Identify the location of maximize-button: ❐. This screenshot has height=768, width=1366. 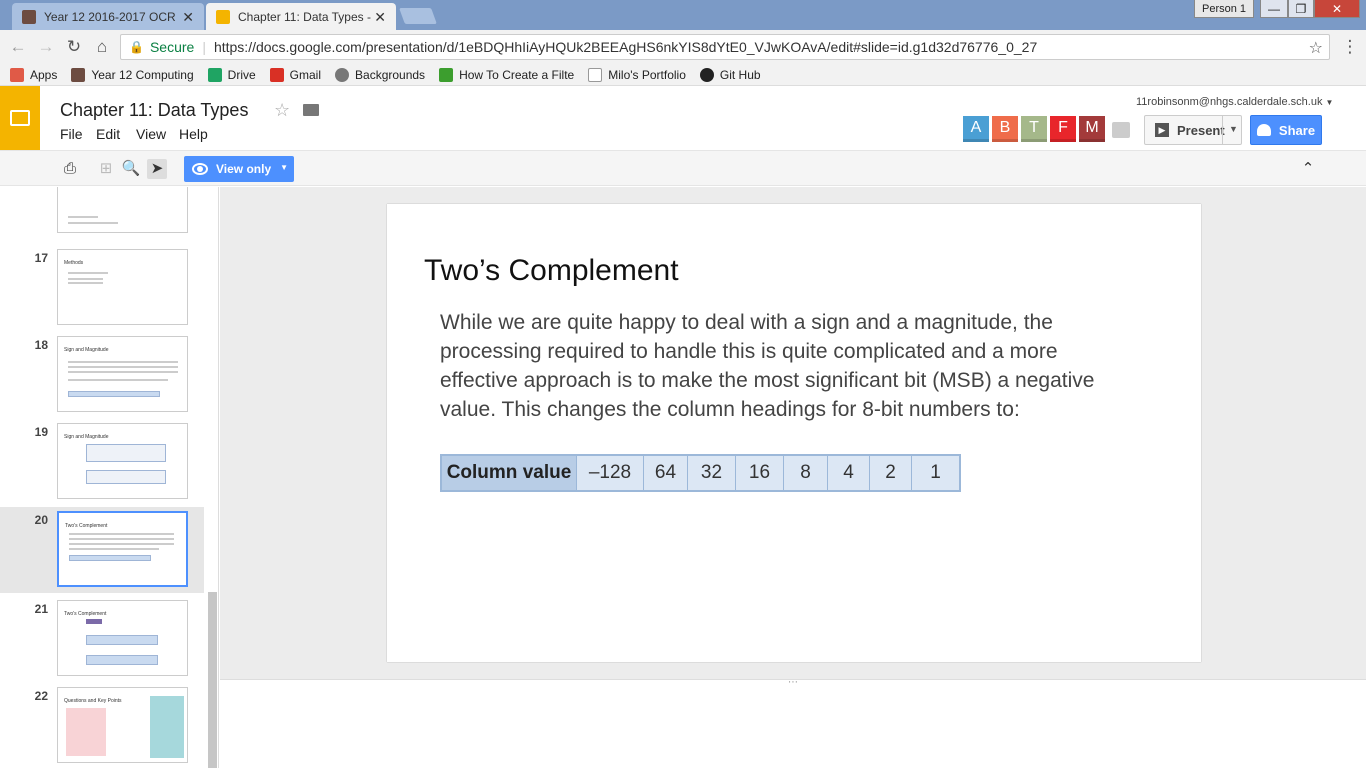
(1301, 9).